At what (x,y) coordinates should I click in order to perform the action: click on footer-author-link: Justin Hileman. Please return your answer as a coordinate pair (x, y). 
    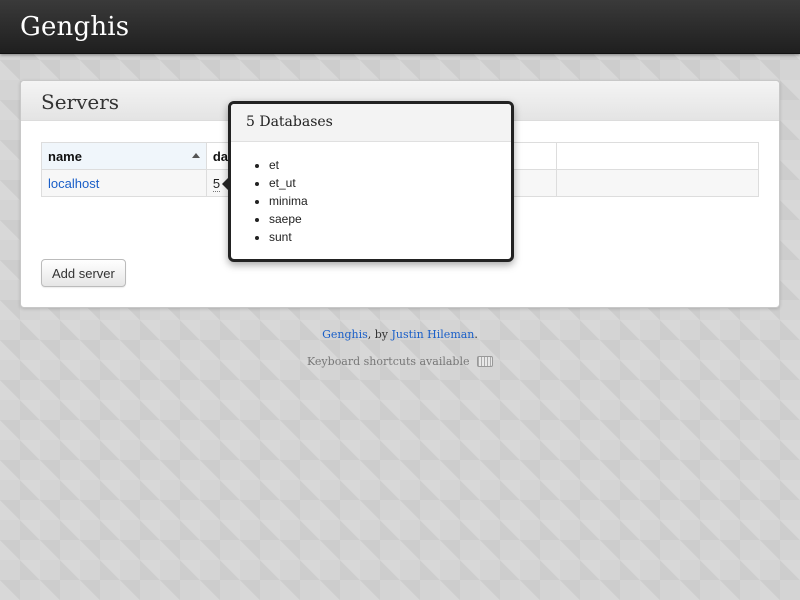
    Looking at the image, I should click on (433, 334).